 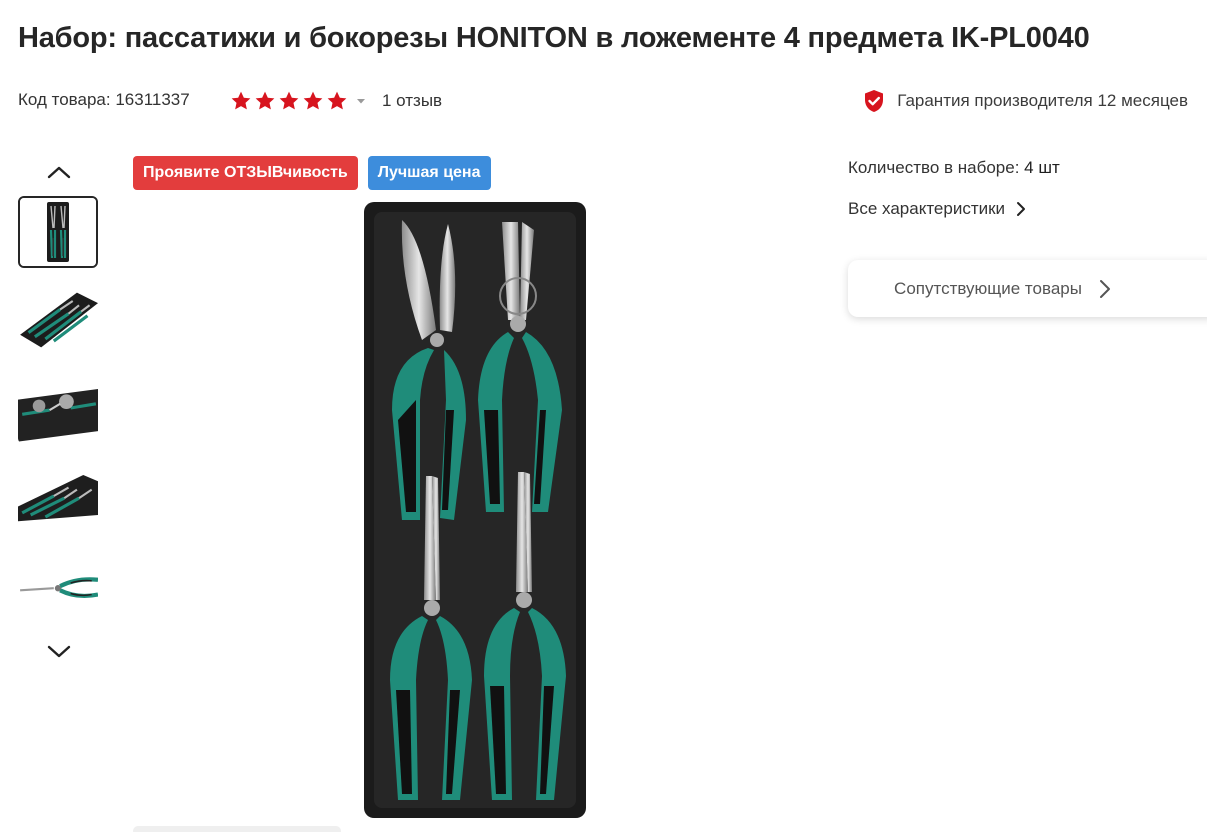 I want to click on reviews-link: 1 отзыв, so click(x=412, y=101).